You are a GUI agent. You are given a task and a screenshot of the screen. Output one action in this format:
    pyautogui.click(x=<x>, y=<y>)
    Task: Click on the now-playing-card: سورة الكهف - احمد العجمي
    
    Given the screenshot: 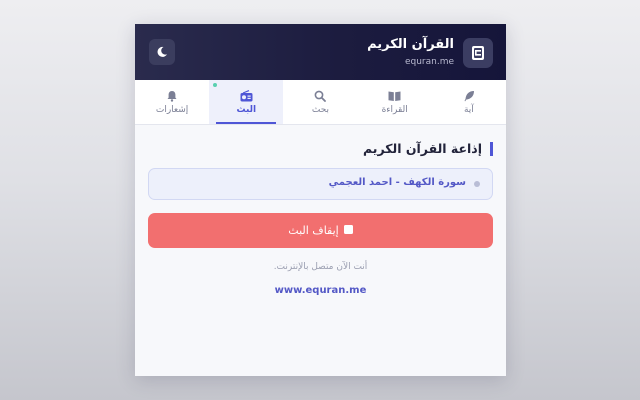 What is the action you would take?
    pyautogui.click(x=320, y=184)
    